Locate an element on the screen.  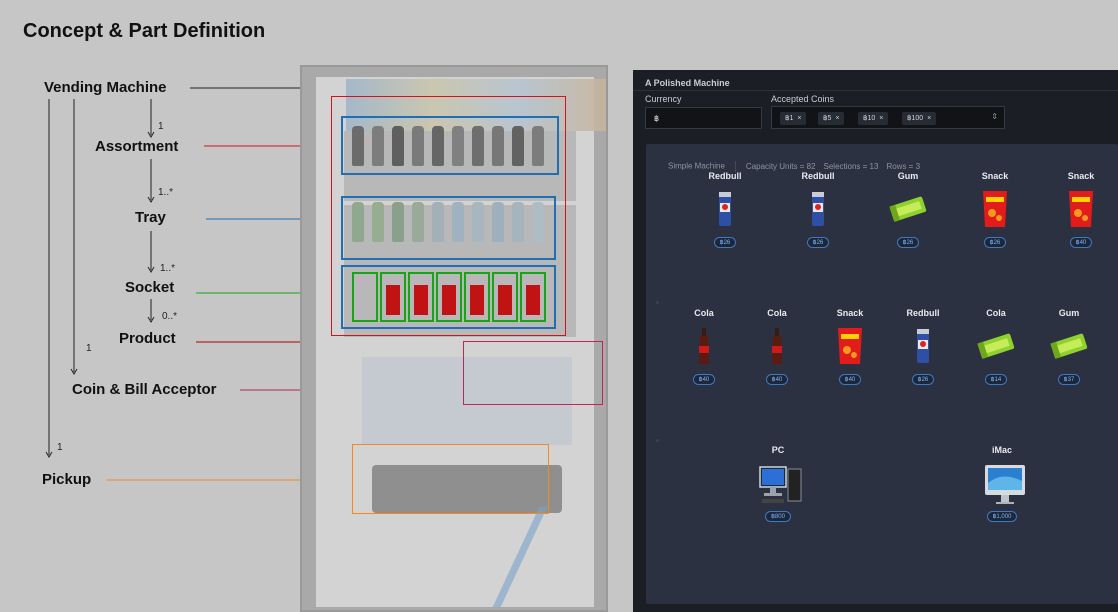
rows-stat: Rows = 3 is located at coordinates (903, 166).